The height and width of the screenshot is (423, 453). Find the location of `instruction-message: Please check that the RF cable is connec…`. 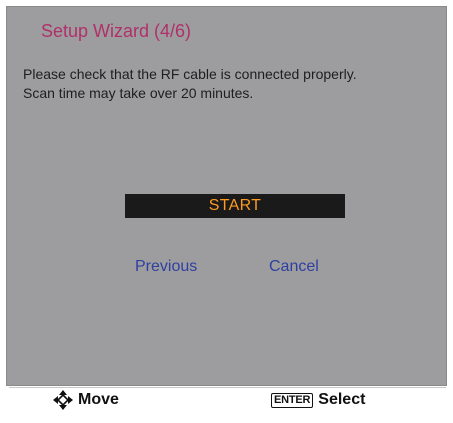

instruction-message: Please check that the RF cable is connec… is located at coordinates (233, 84).